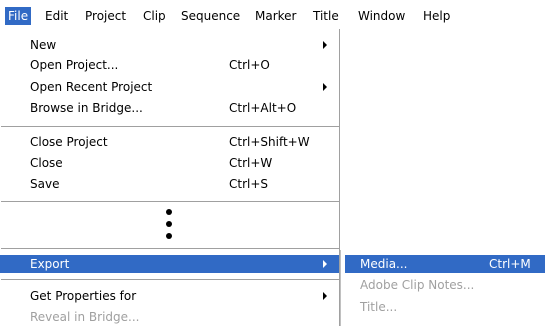 Image resolution: width=548 pixels, height=326 pixels. I want to click on menu-item-shortcut: Ctrl+S, so click(249, 184).